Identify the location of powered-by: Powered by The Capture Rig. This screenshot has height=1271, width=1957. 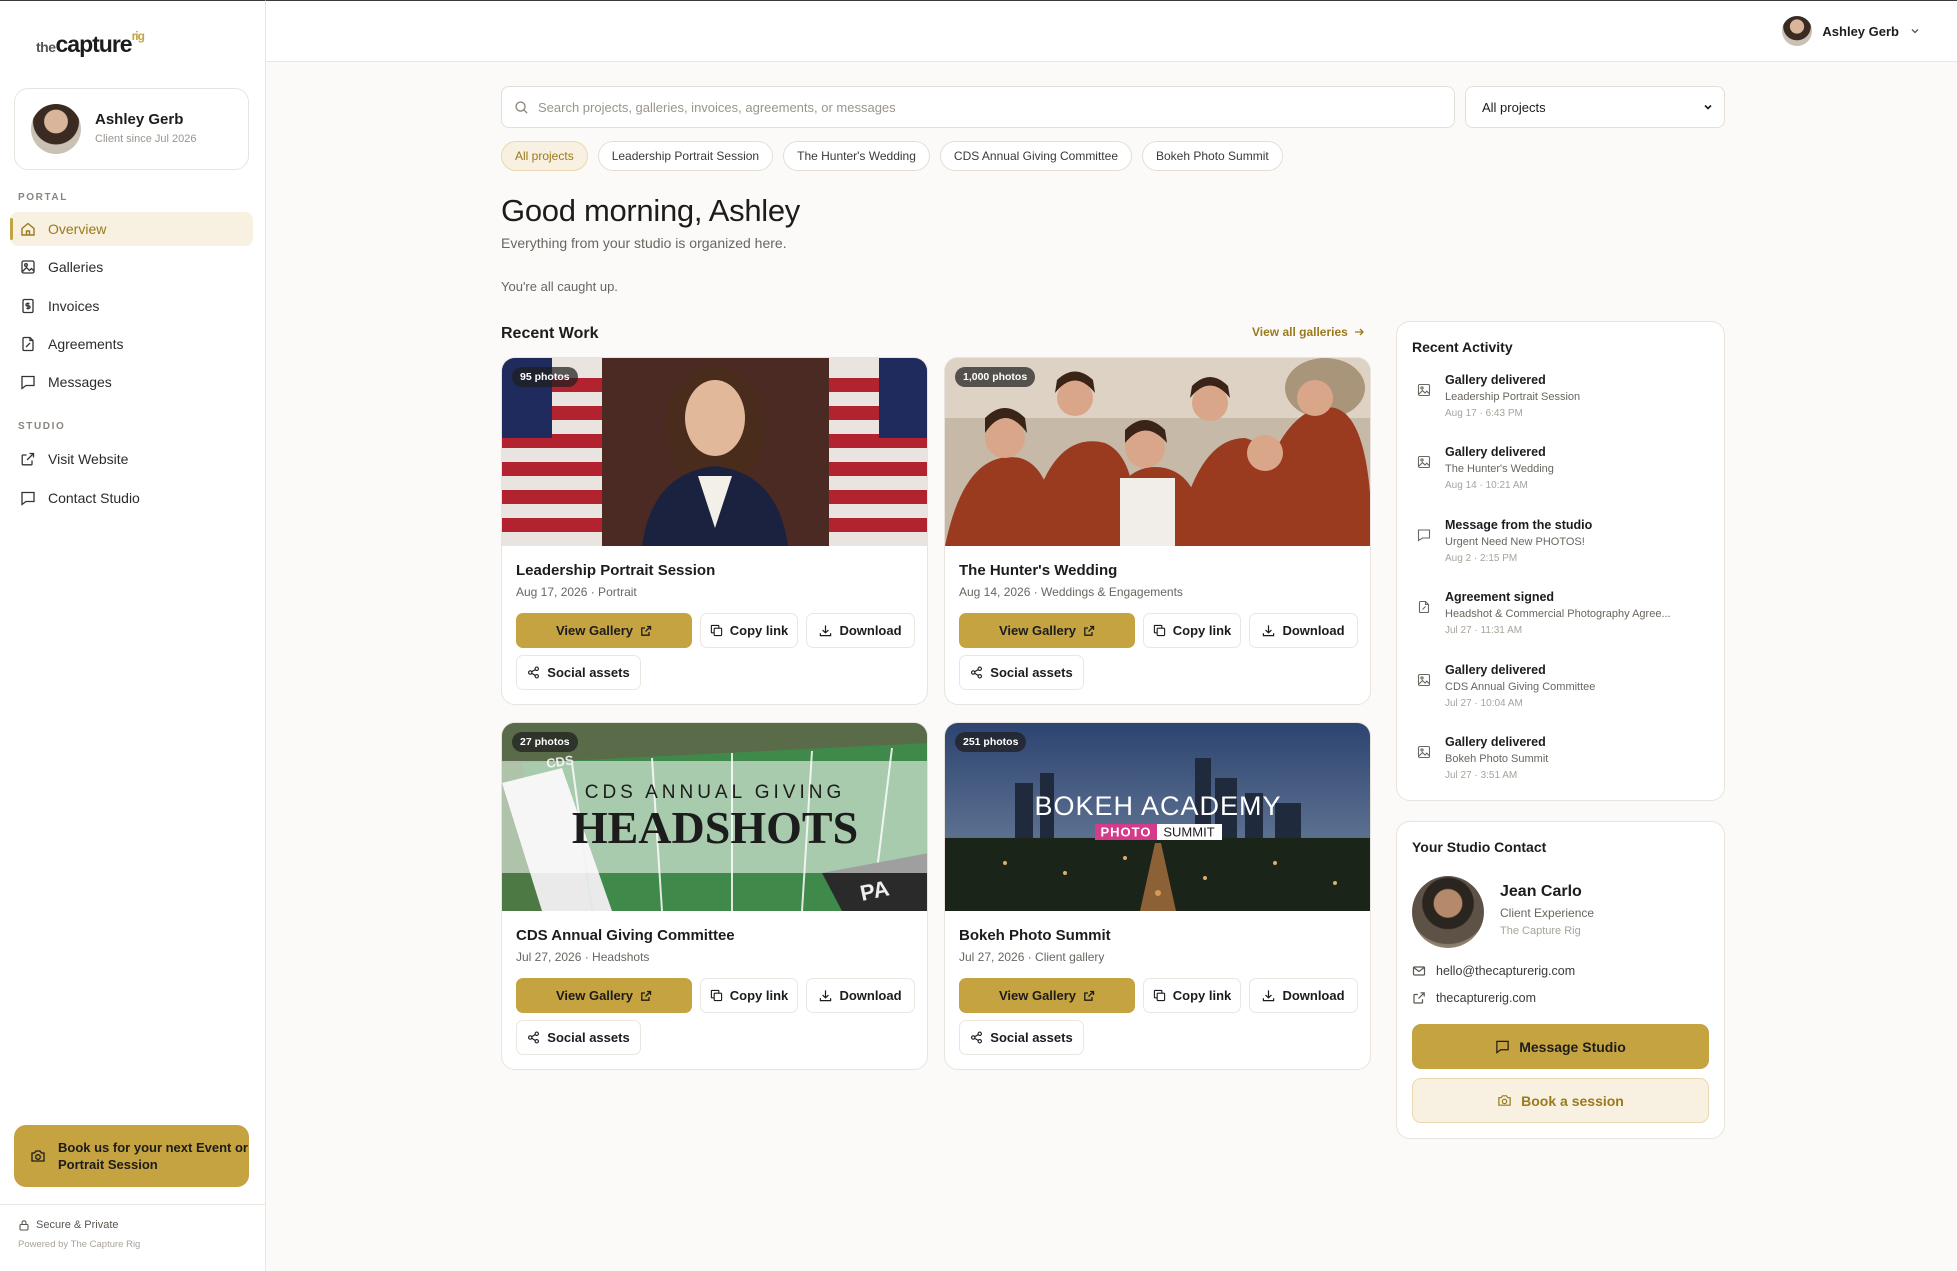
(79, 1244).